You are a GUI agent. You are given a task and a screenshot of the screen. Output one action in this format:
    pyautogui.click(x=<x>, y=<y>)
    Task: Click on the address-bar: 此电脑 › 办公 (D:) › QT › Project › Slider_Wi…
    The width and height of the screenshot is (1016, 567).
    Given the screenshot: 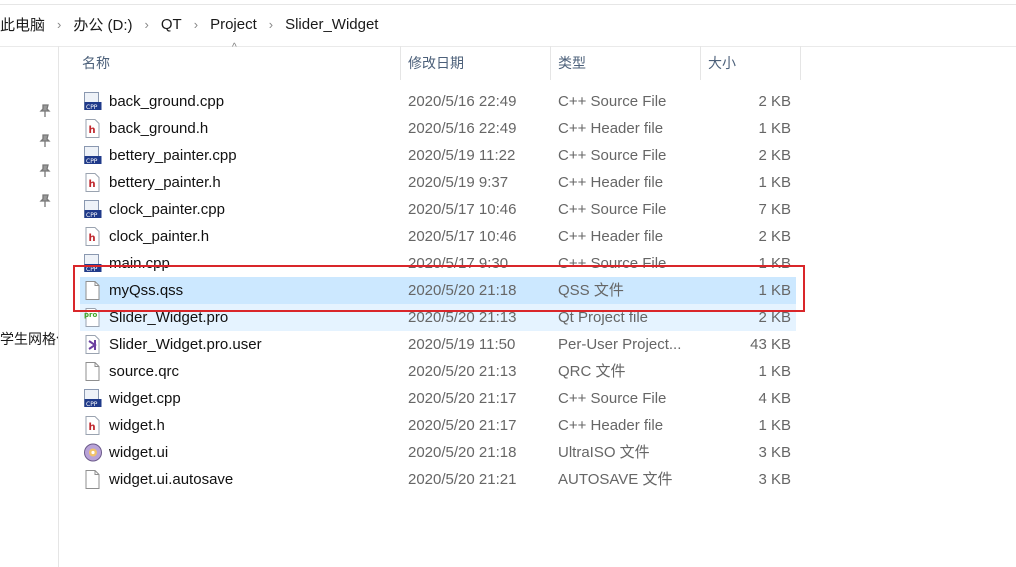 What is the action you would take?
    pyautogui.click(x=508, y=23)
    